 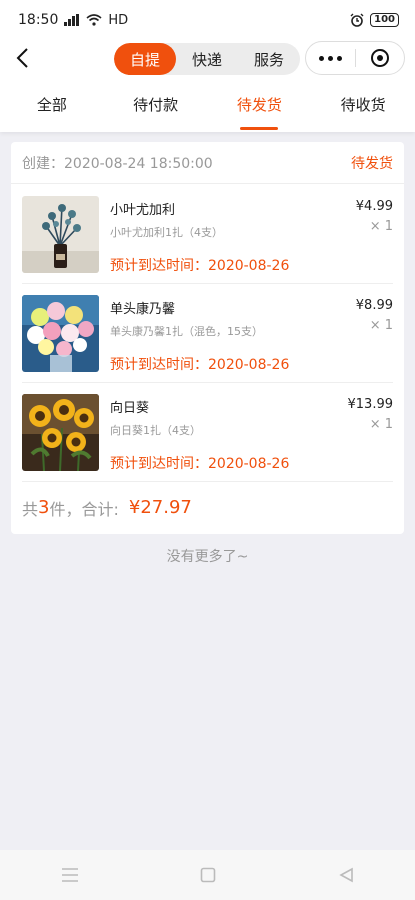 I want to click on product-price: ¥8.99, so click(x=374, y=305).